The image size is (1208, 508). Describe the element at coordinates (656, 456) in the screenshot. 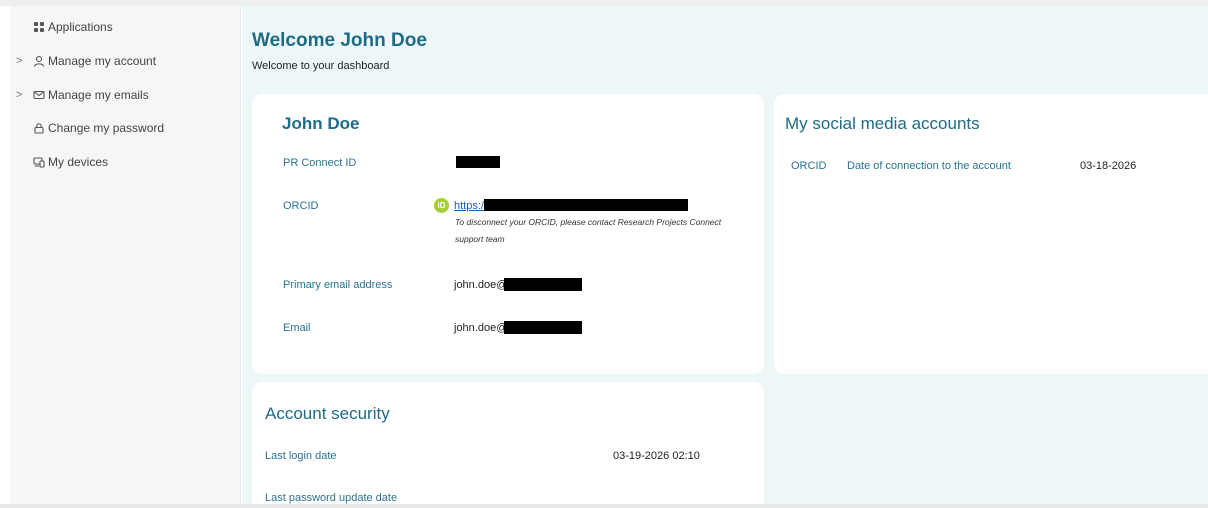

I see `last-login-value: 03-19-2026 02:10` at that location.